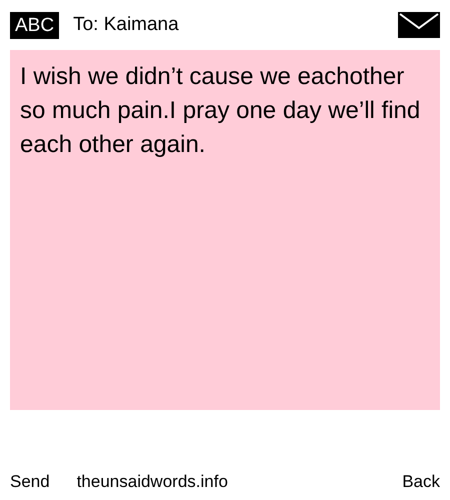  What do you see at coordinates (152, 481) in the screenshot?
I see `website-label: theunsaidwords.info` at bounding box center [152, 481].